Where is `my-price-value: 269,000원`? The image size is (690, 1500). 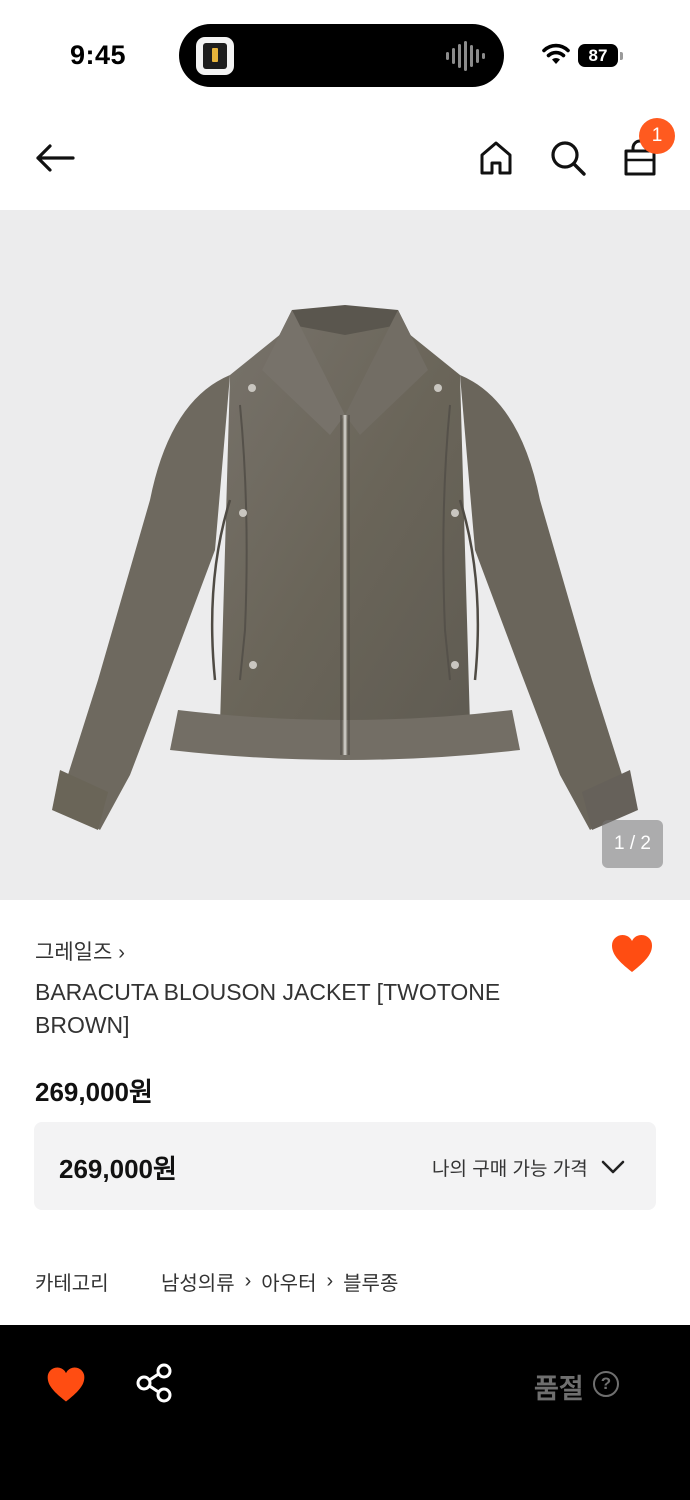
my-price-value: 269,000원 is located at coordinates (118, 1169).